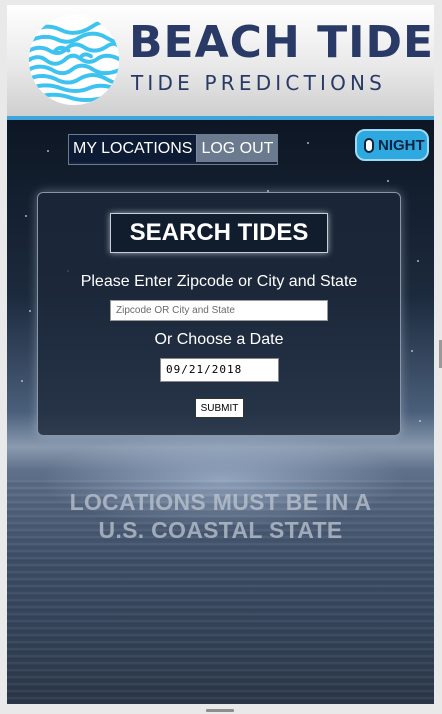 Image resolution: width=442 pixels, height=714 pixels. Describe the element at coordinates (220, 710) in the screenshot. I see `bottom-grip-handle` at that location.